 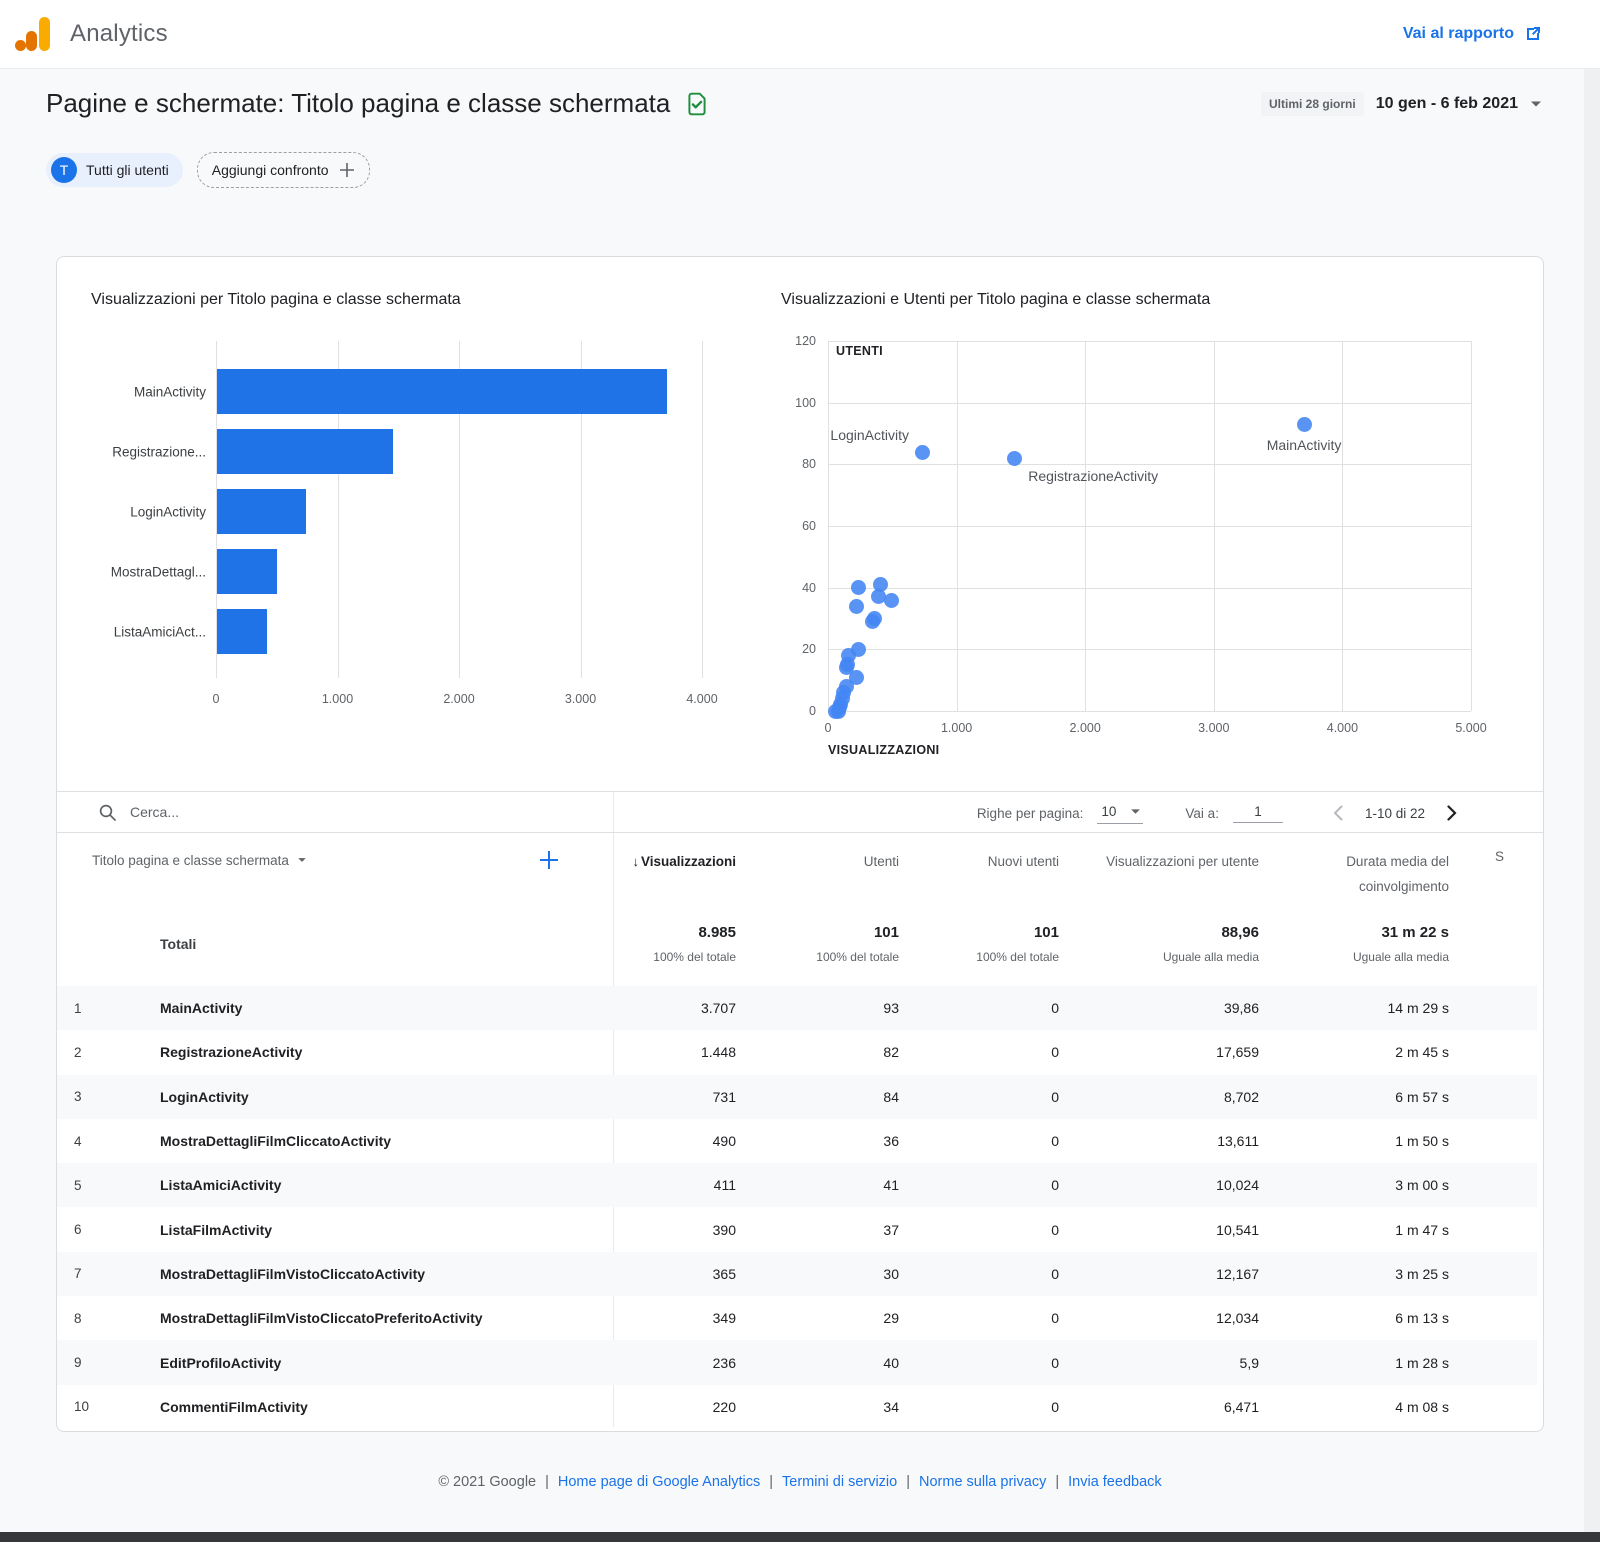 I want to click on go-to-report-link: Vai al rapporto, so click(x=1472, y=34).